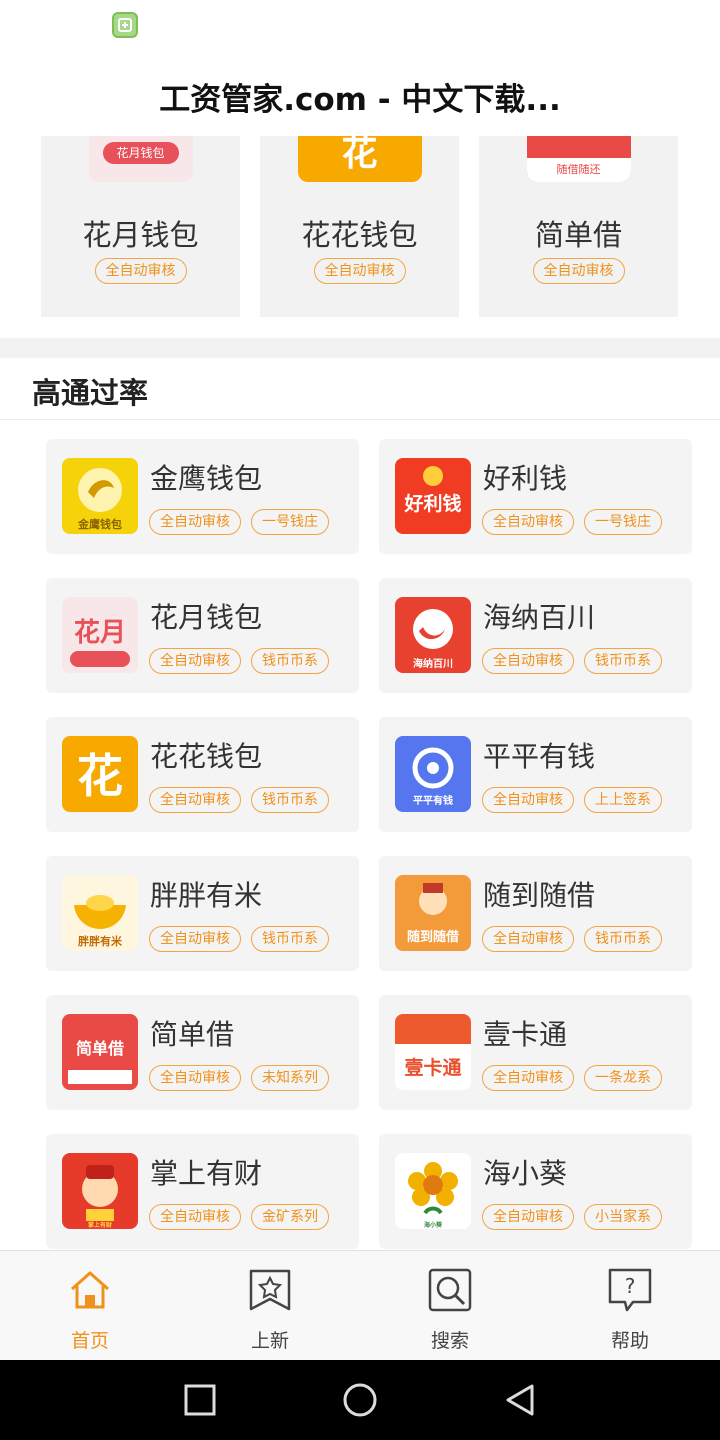 The width and height of the screenshot is (720, 1440). I want to click on svg-text: 花月, so click(100, 633).